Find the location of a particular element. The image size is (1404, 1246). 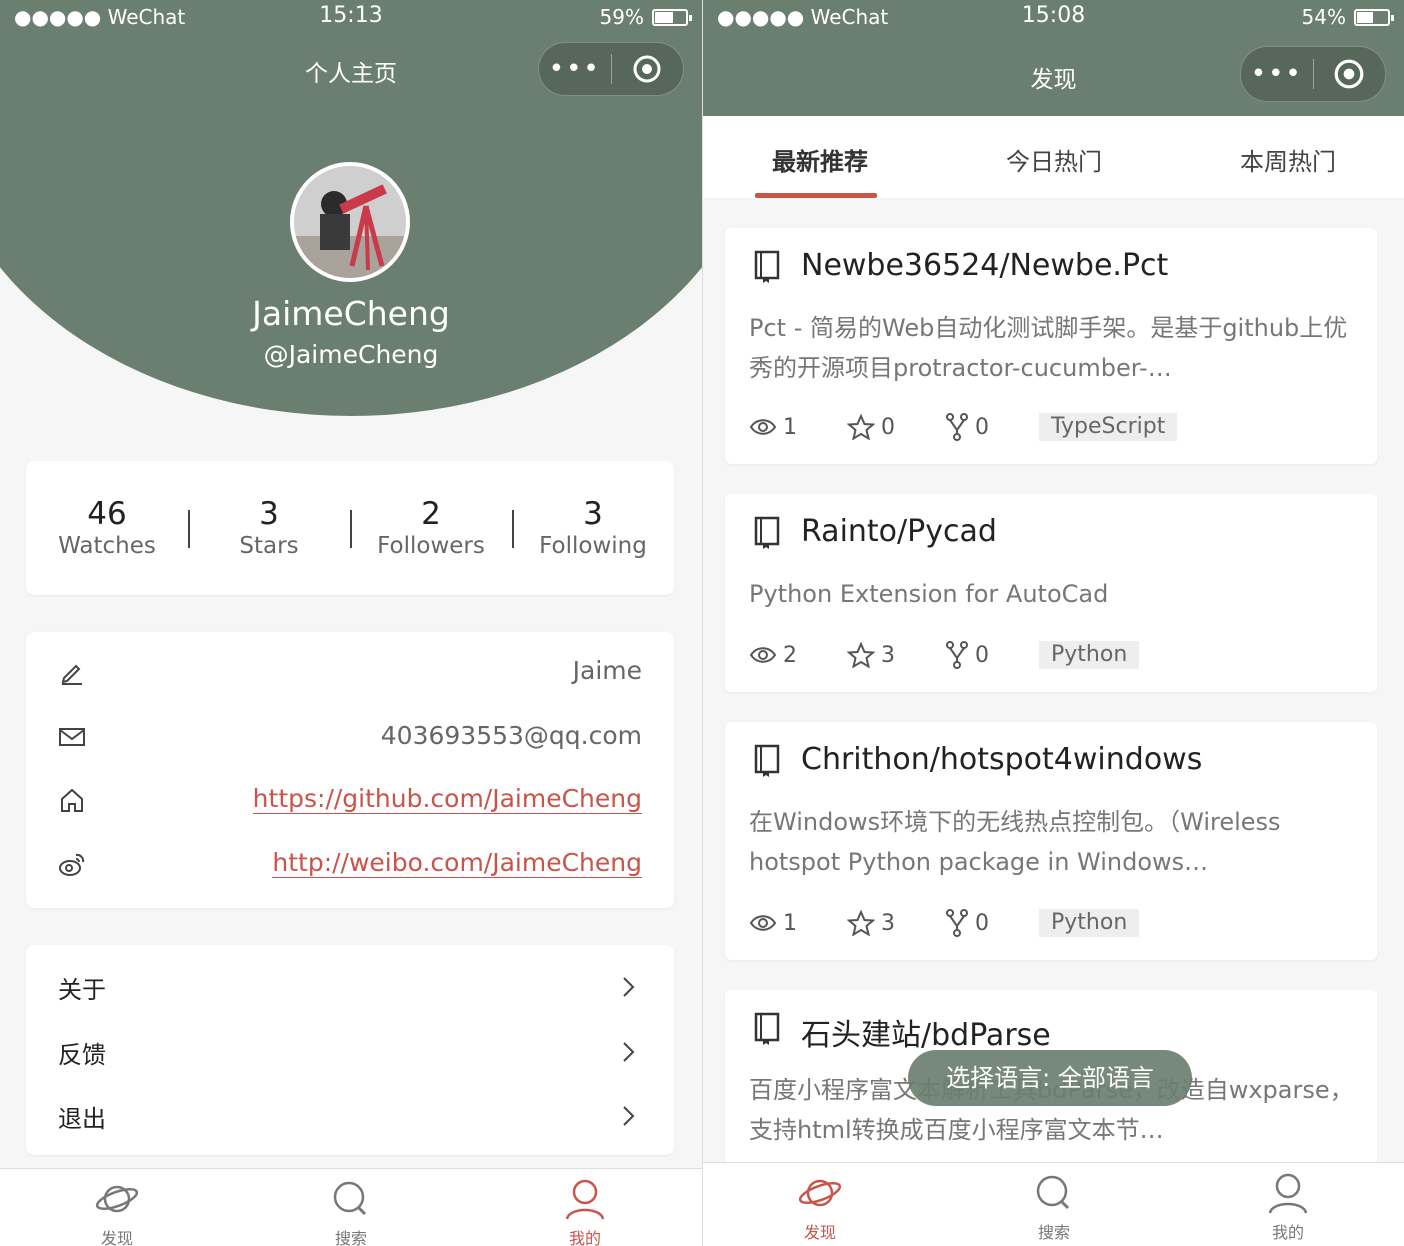

status-bar: ●●●●● WeChat 15:08 54% is located at coordinates (1053, 17).